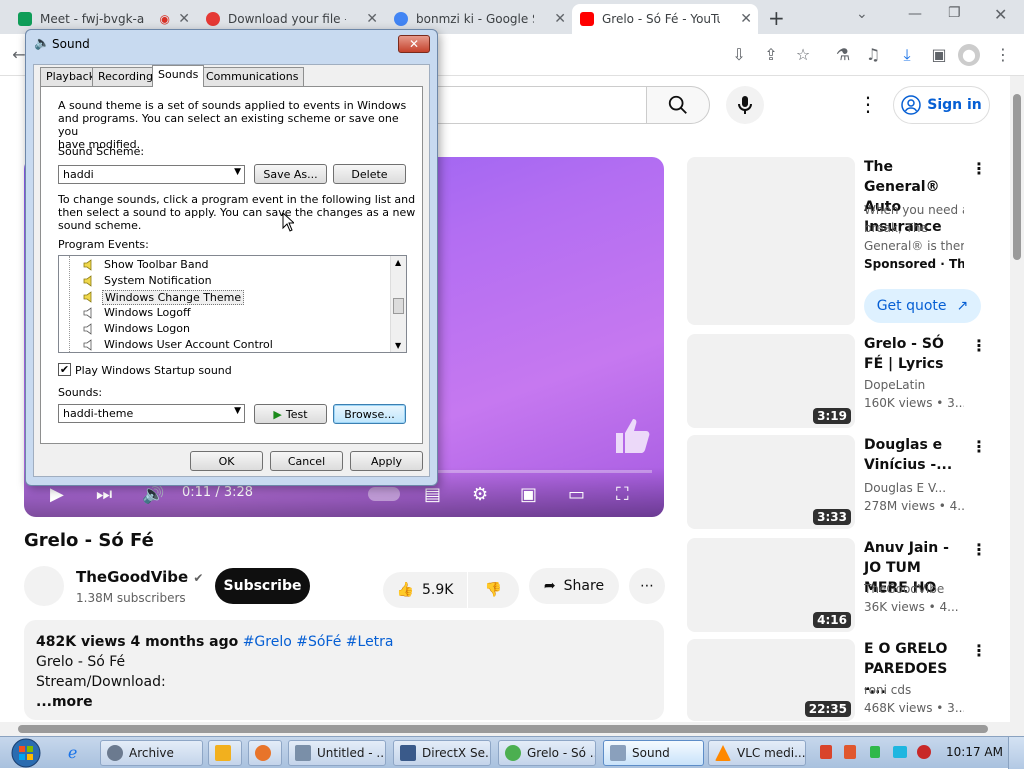 The image size is (1024, 769). What do you see at coordinates (739, 55) in the screenshot?
I see `install-app-icon: ⇩` at bounding box center [739, 55].